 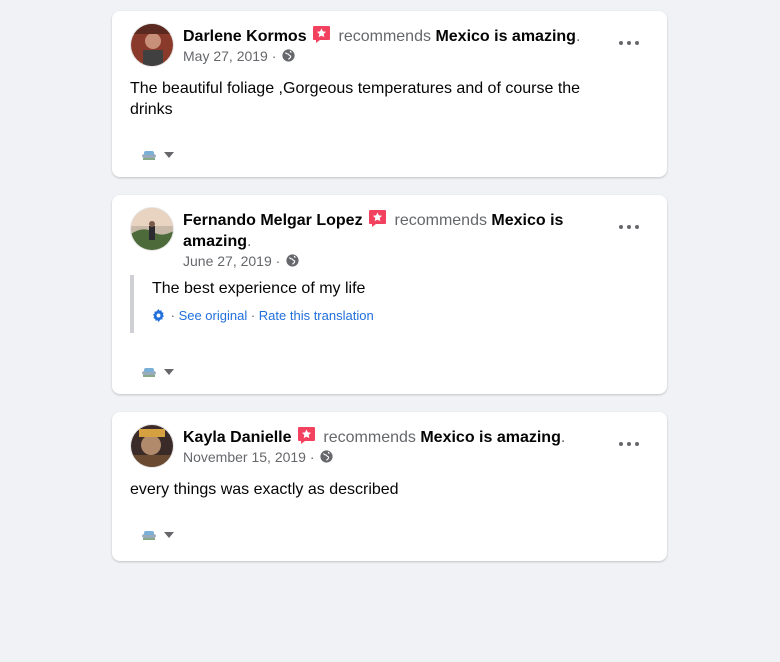 What do you see at coordinates (249, 457) in the screenshot?
I see `post-date: November 15, 2019 ·` at bounding box center [249, 457].